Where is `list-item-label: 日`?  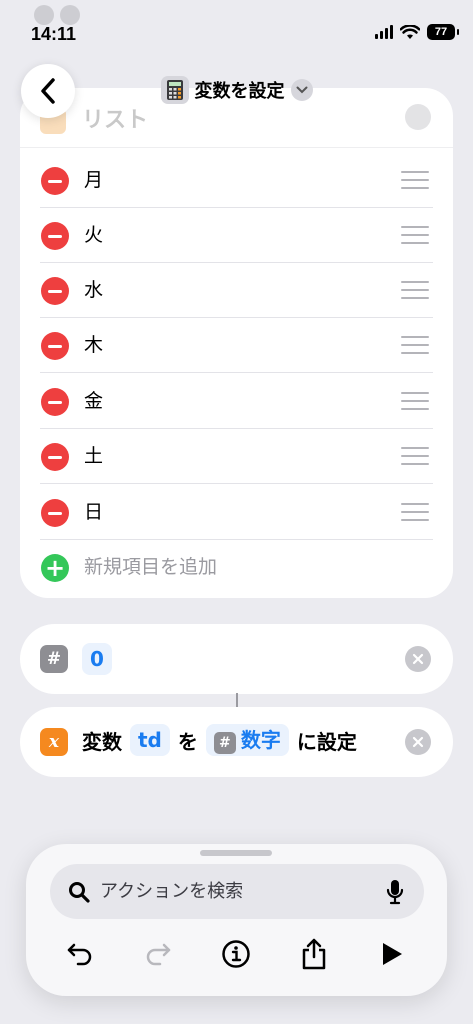 list-item-label: 日 is located at coordinates (93, 512).